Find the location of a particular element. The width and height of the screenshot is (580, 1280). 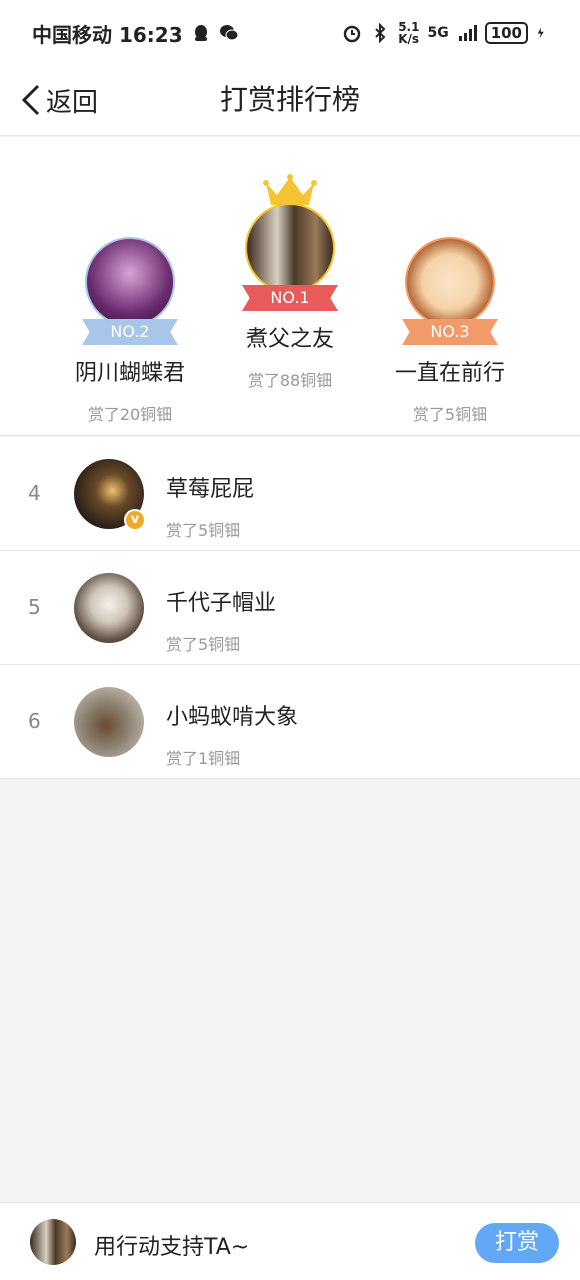

user-name: 草莓屁屁 is located at coordinates (210, 489).